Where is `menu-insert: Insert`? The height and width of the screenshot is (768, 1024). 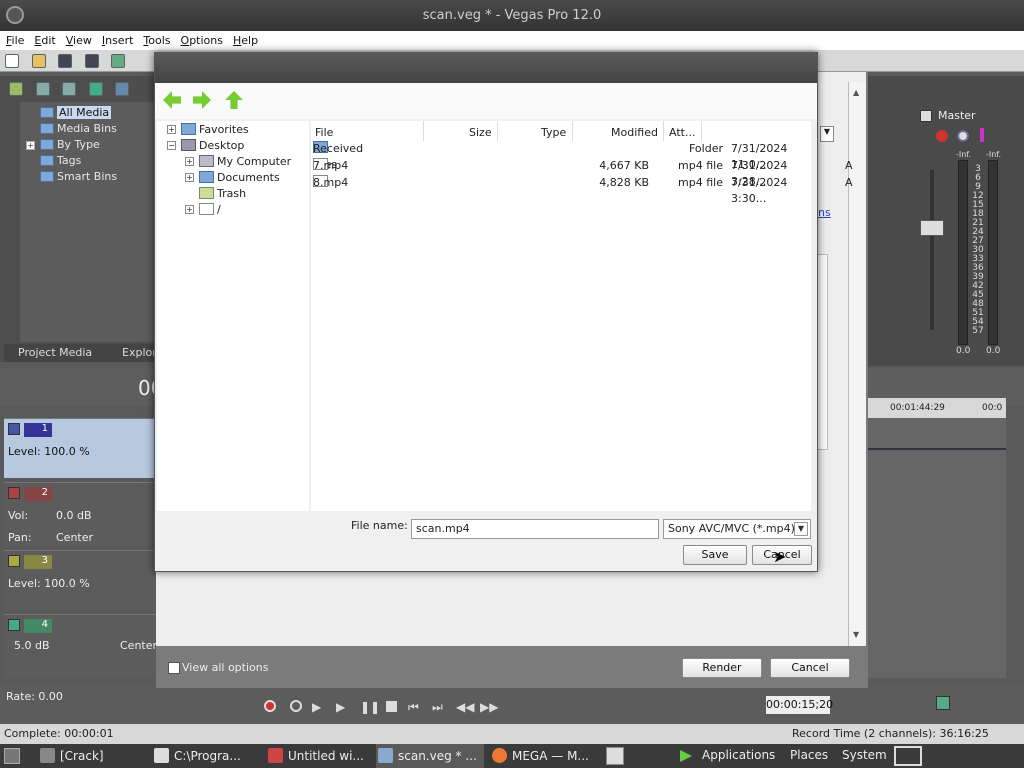 menu-insert: Insert is located at coordinates (118, 40).